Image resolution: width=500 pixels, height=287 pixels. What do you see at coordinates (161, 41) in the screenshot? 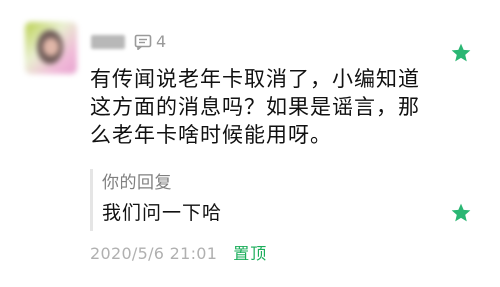
I see `comment-count-value: 4` at bounding box center [161, 41].